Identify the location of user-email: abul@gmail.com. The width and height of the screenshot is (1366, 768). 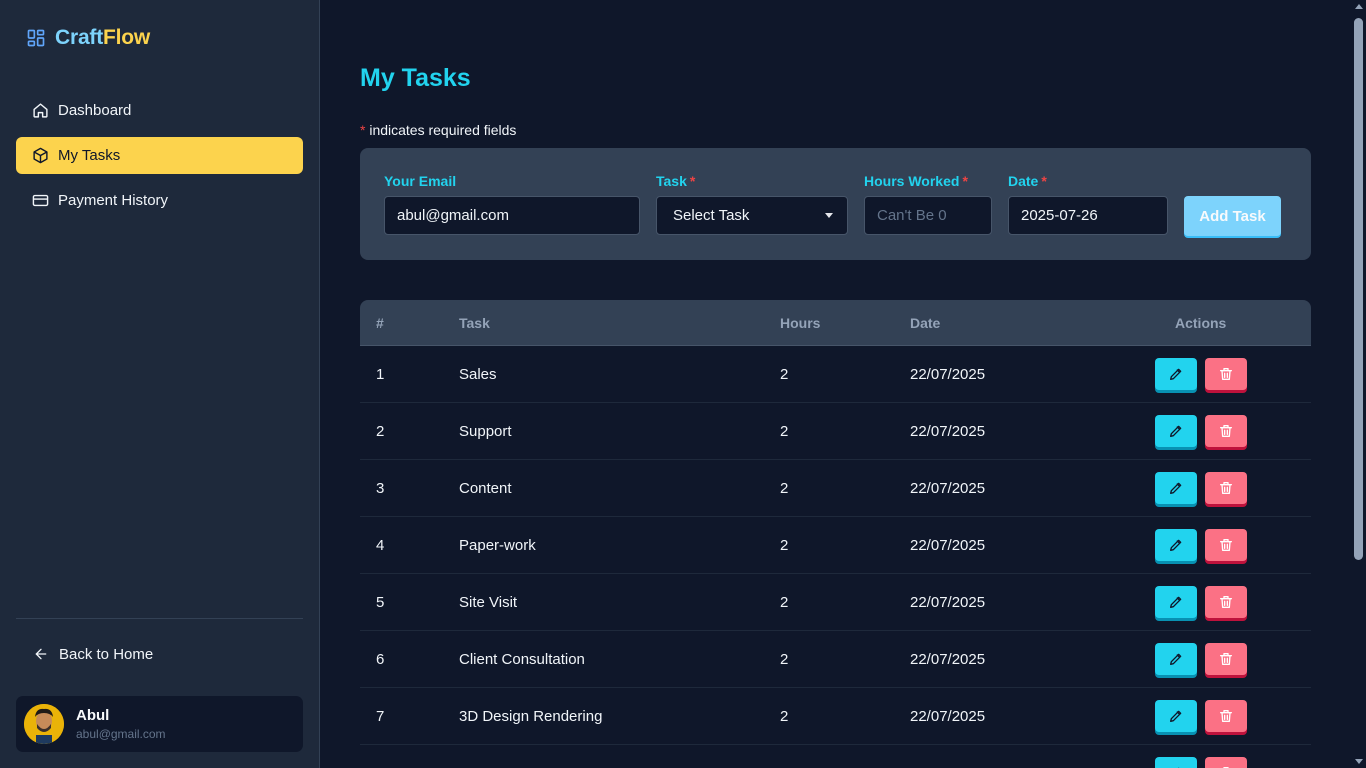
(121, 734).